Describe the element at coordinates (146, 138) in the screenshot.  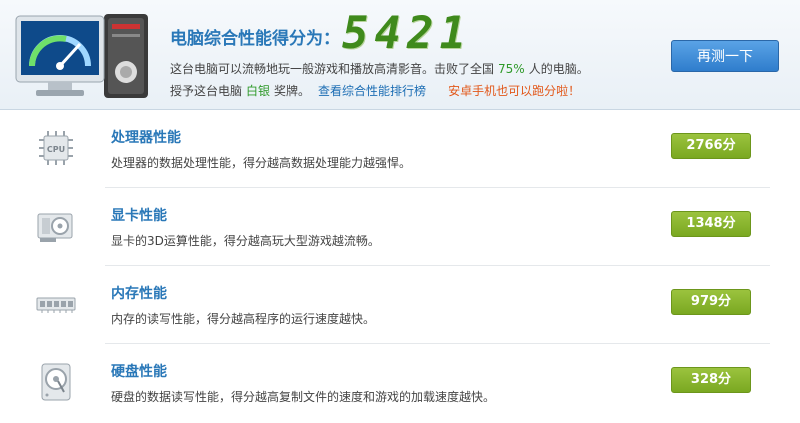
I see `item-name: 处理器性能` at that location.